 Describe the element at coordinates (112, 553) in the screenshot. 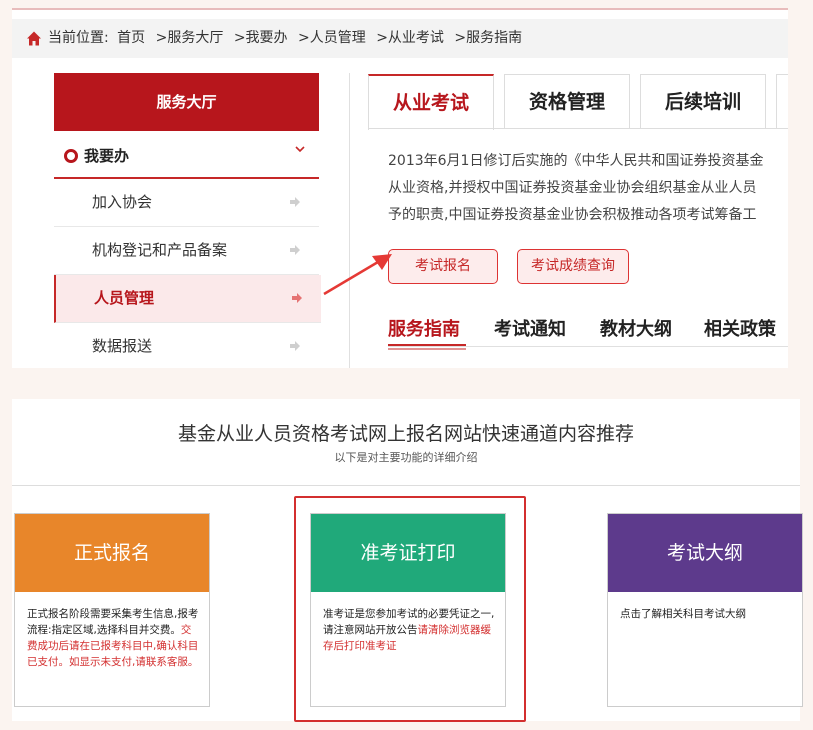

I see `card-title: 正式报名` at that location.